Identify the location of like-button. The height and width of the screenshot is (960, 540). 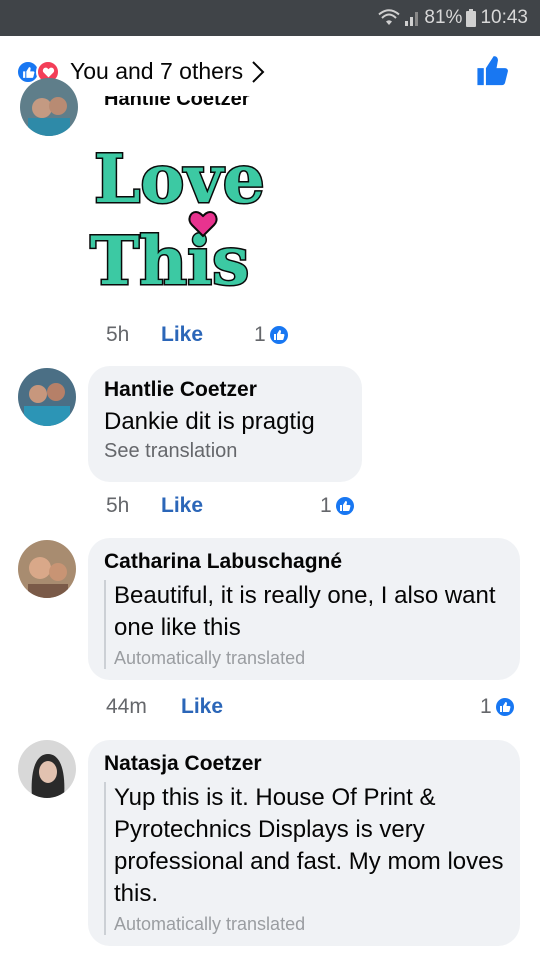
(493, 73).